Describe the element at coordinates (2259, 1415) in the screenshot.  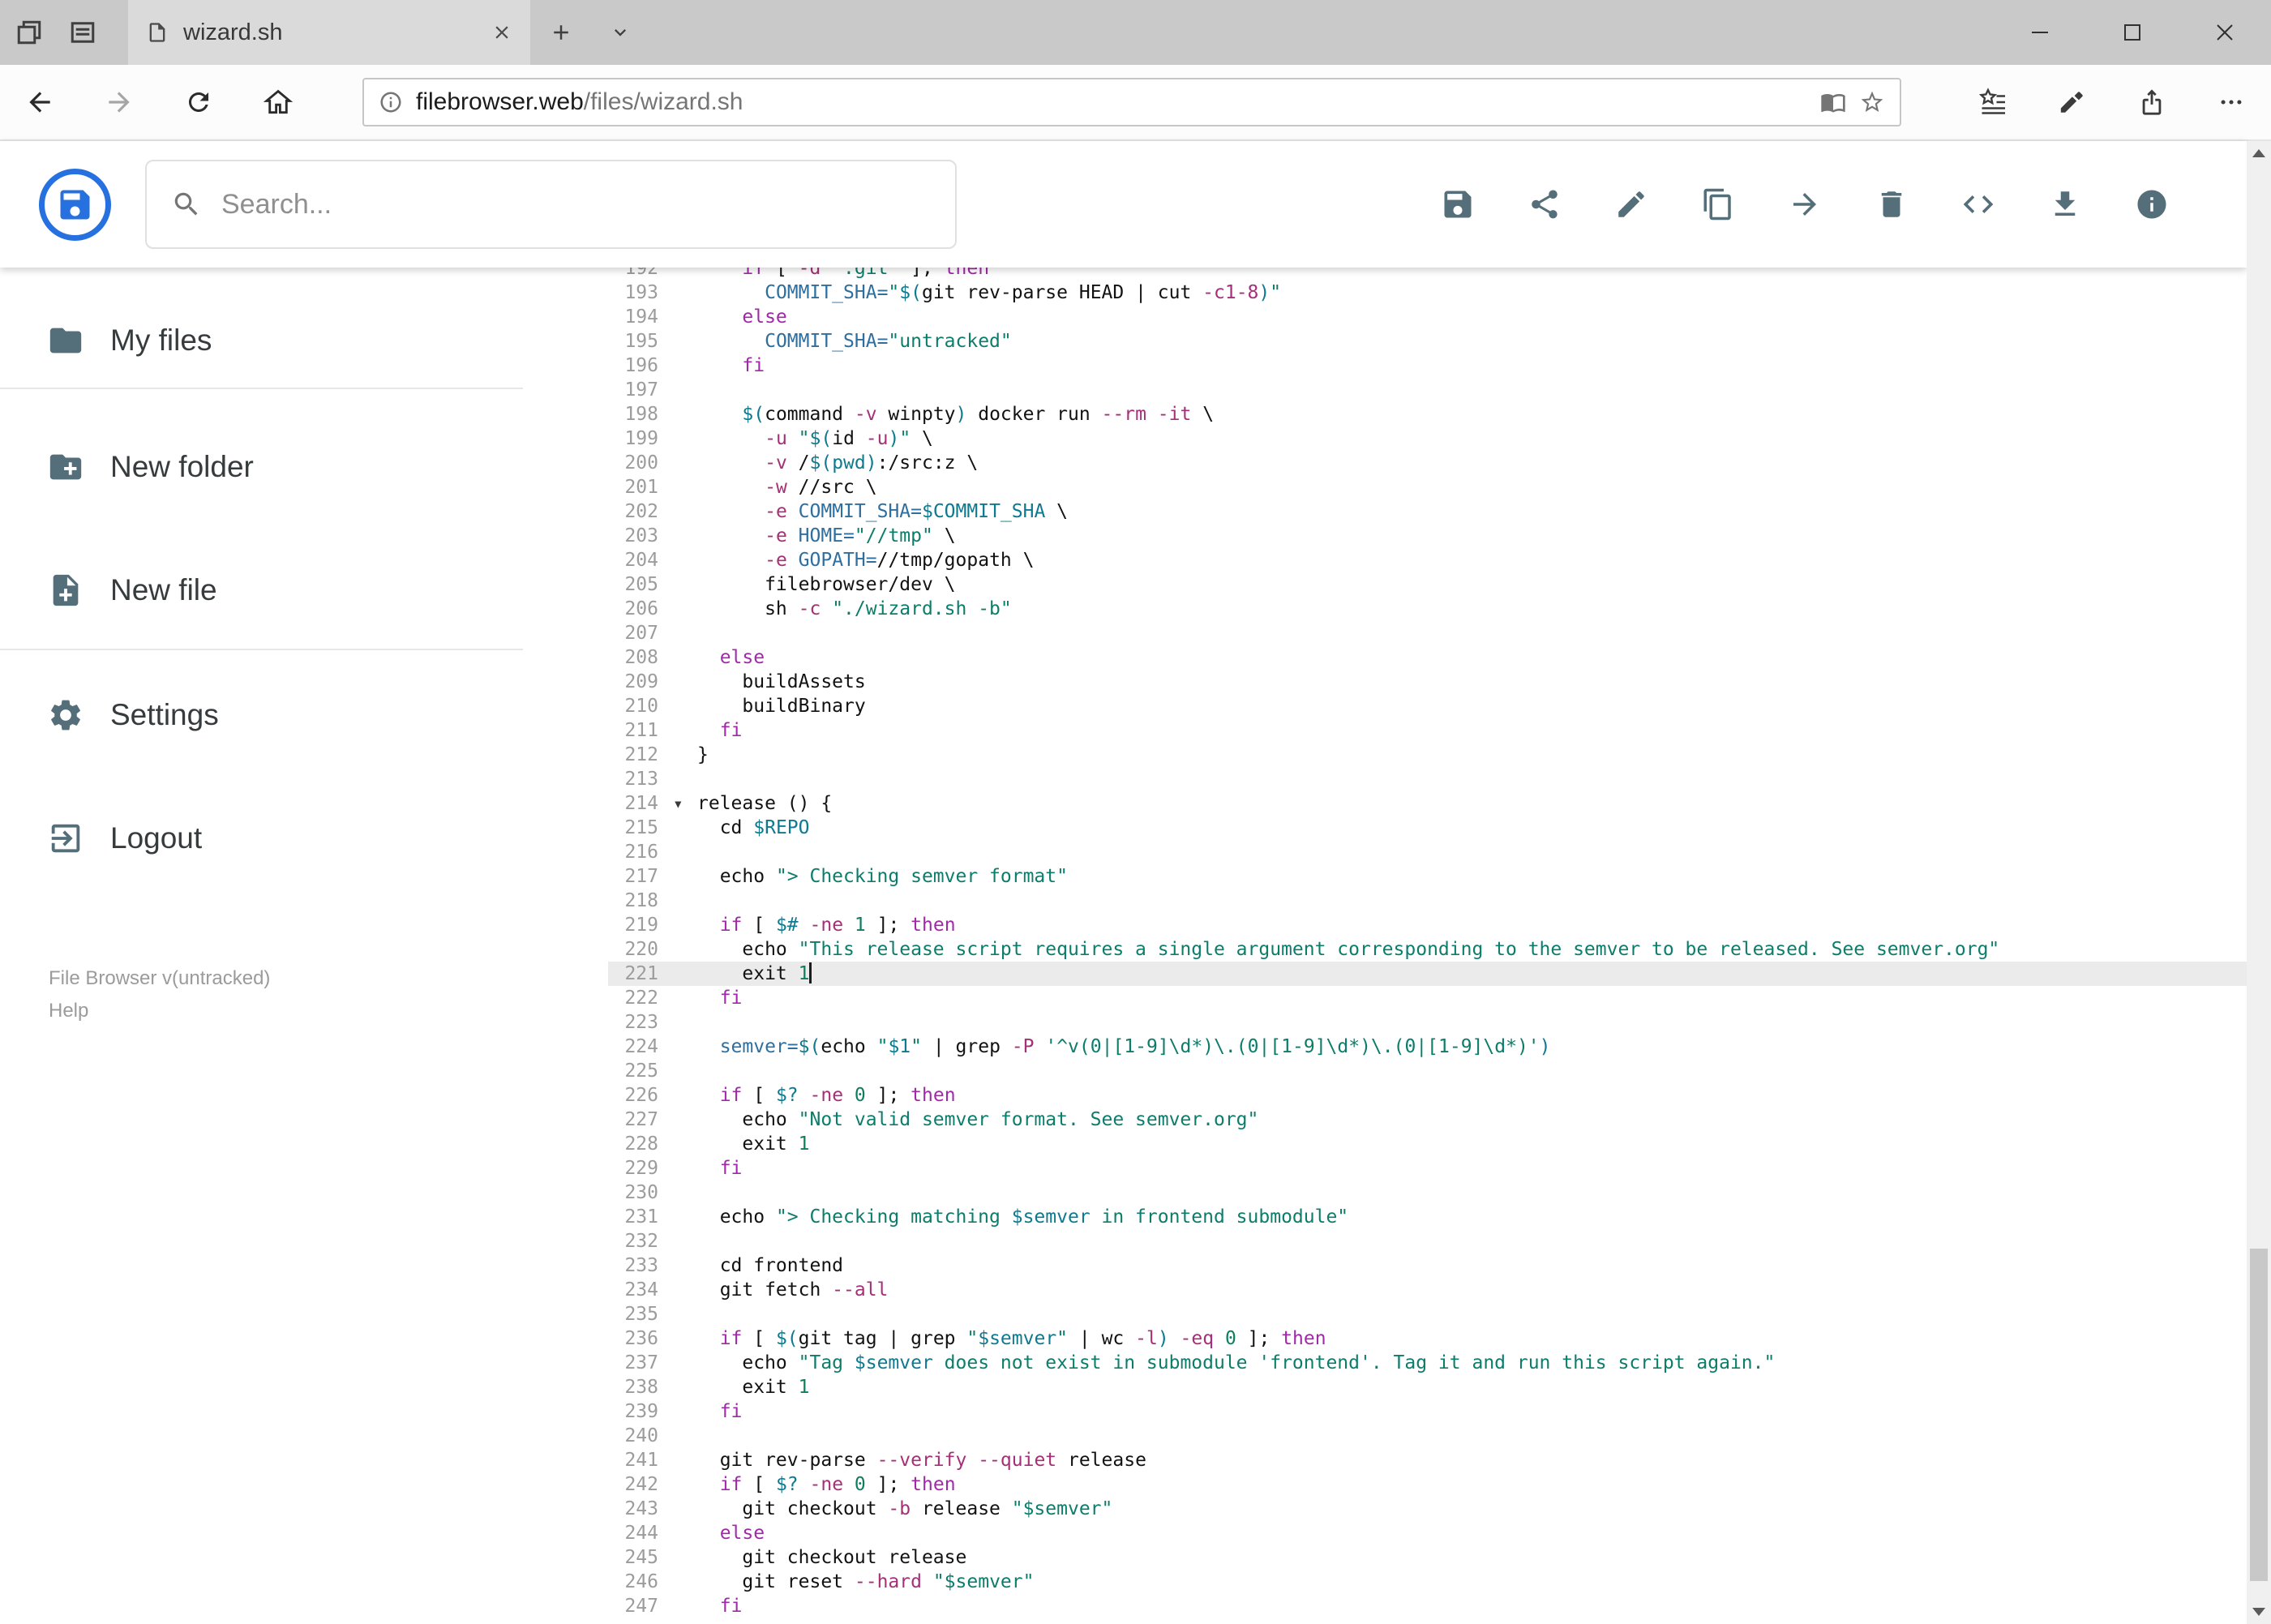
I see `scrollbar-thumb` at that location.